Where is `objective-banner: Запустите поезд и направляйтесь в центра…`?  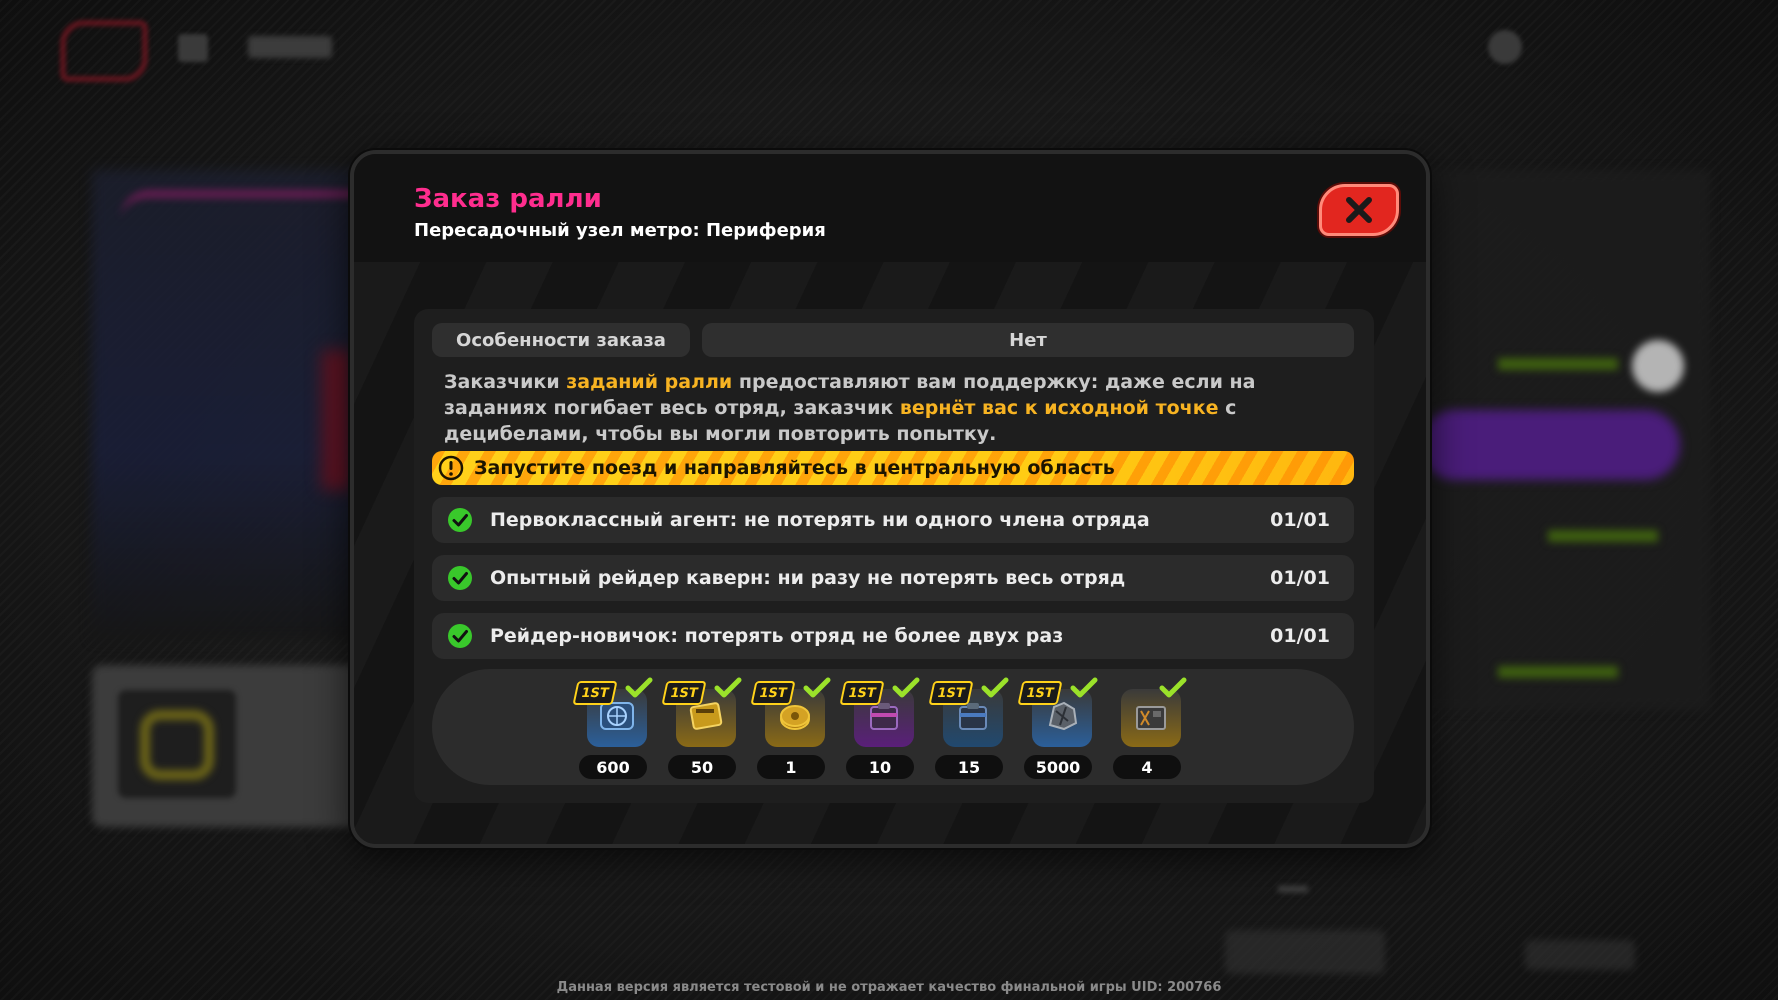
objective-banner: Запустите поезд и направляйтесь в центра… is located at coordinates (893, 468).